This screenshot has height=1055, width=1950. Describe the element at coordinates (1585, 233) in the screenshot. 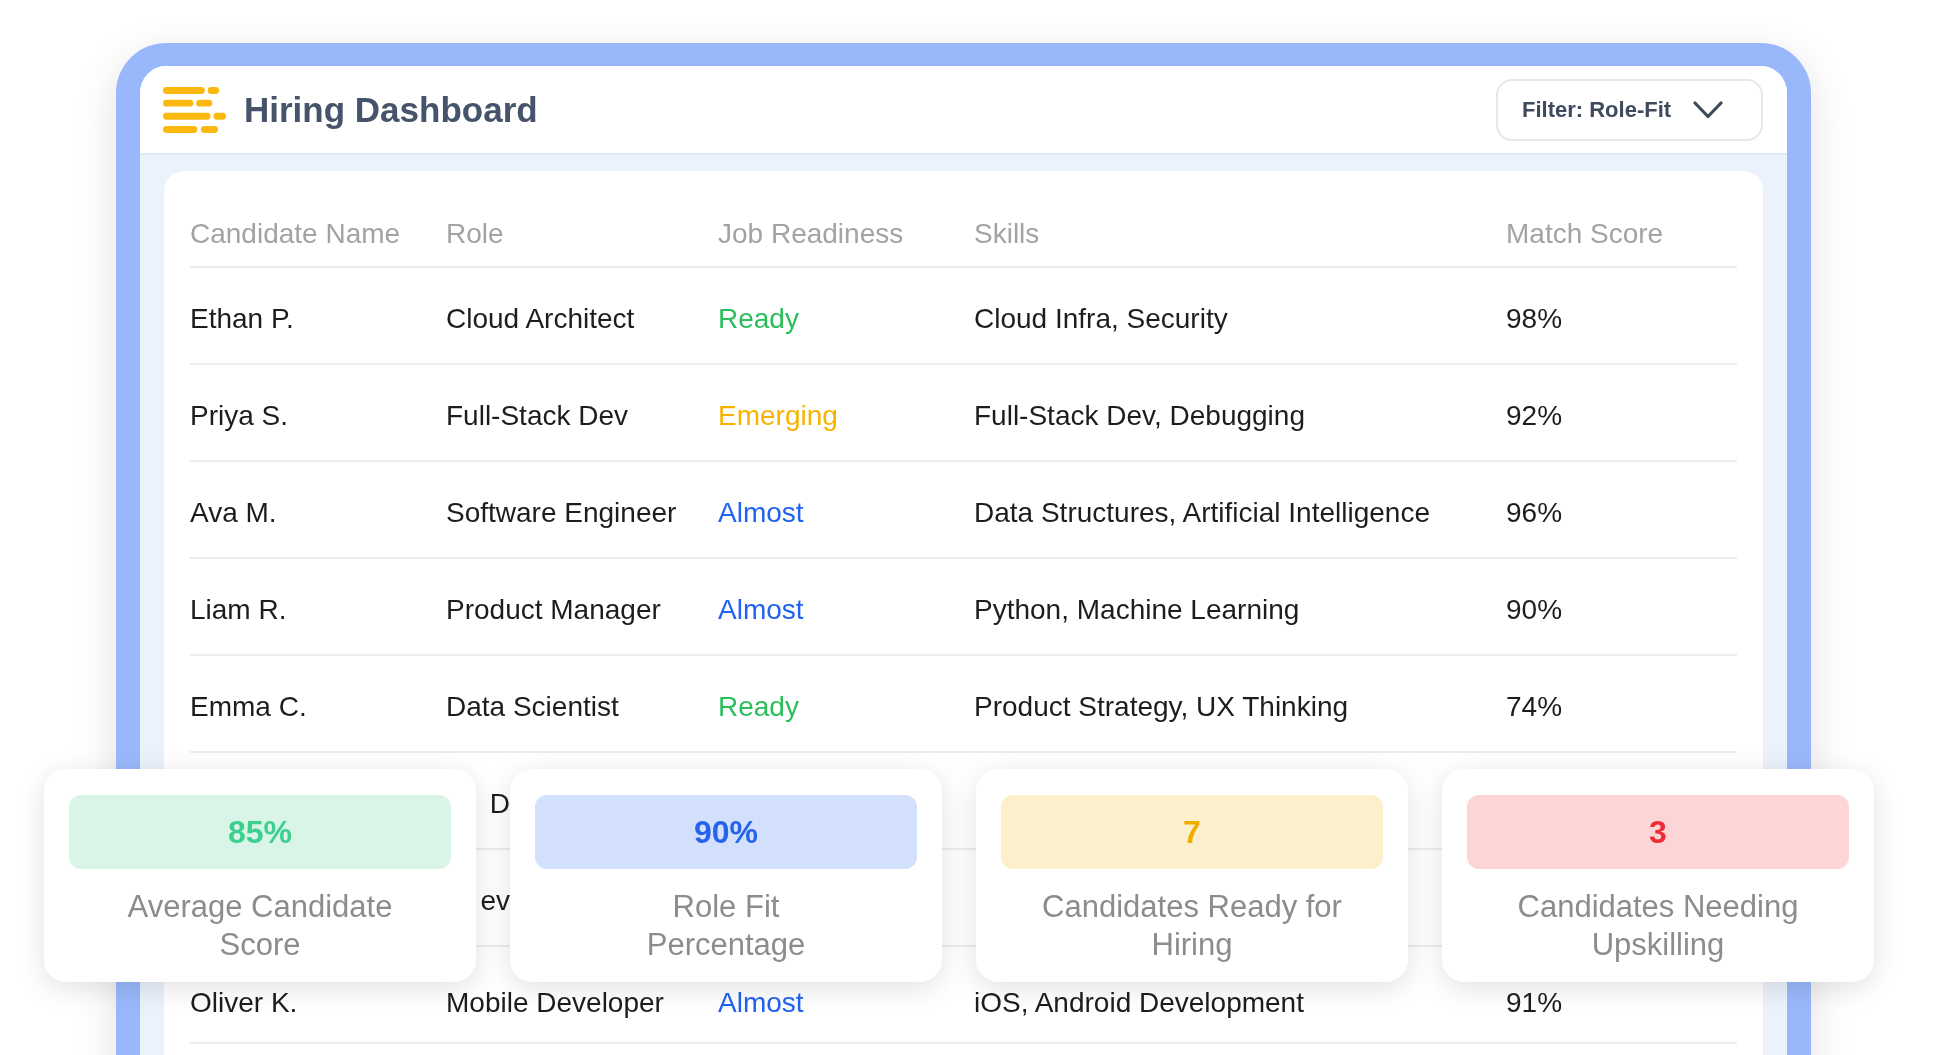

I see `column-header: Match Score` at that location.